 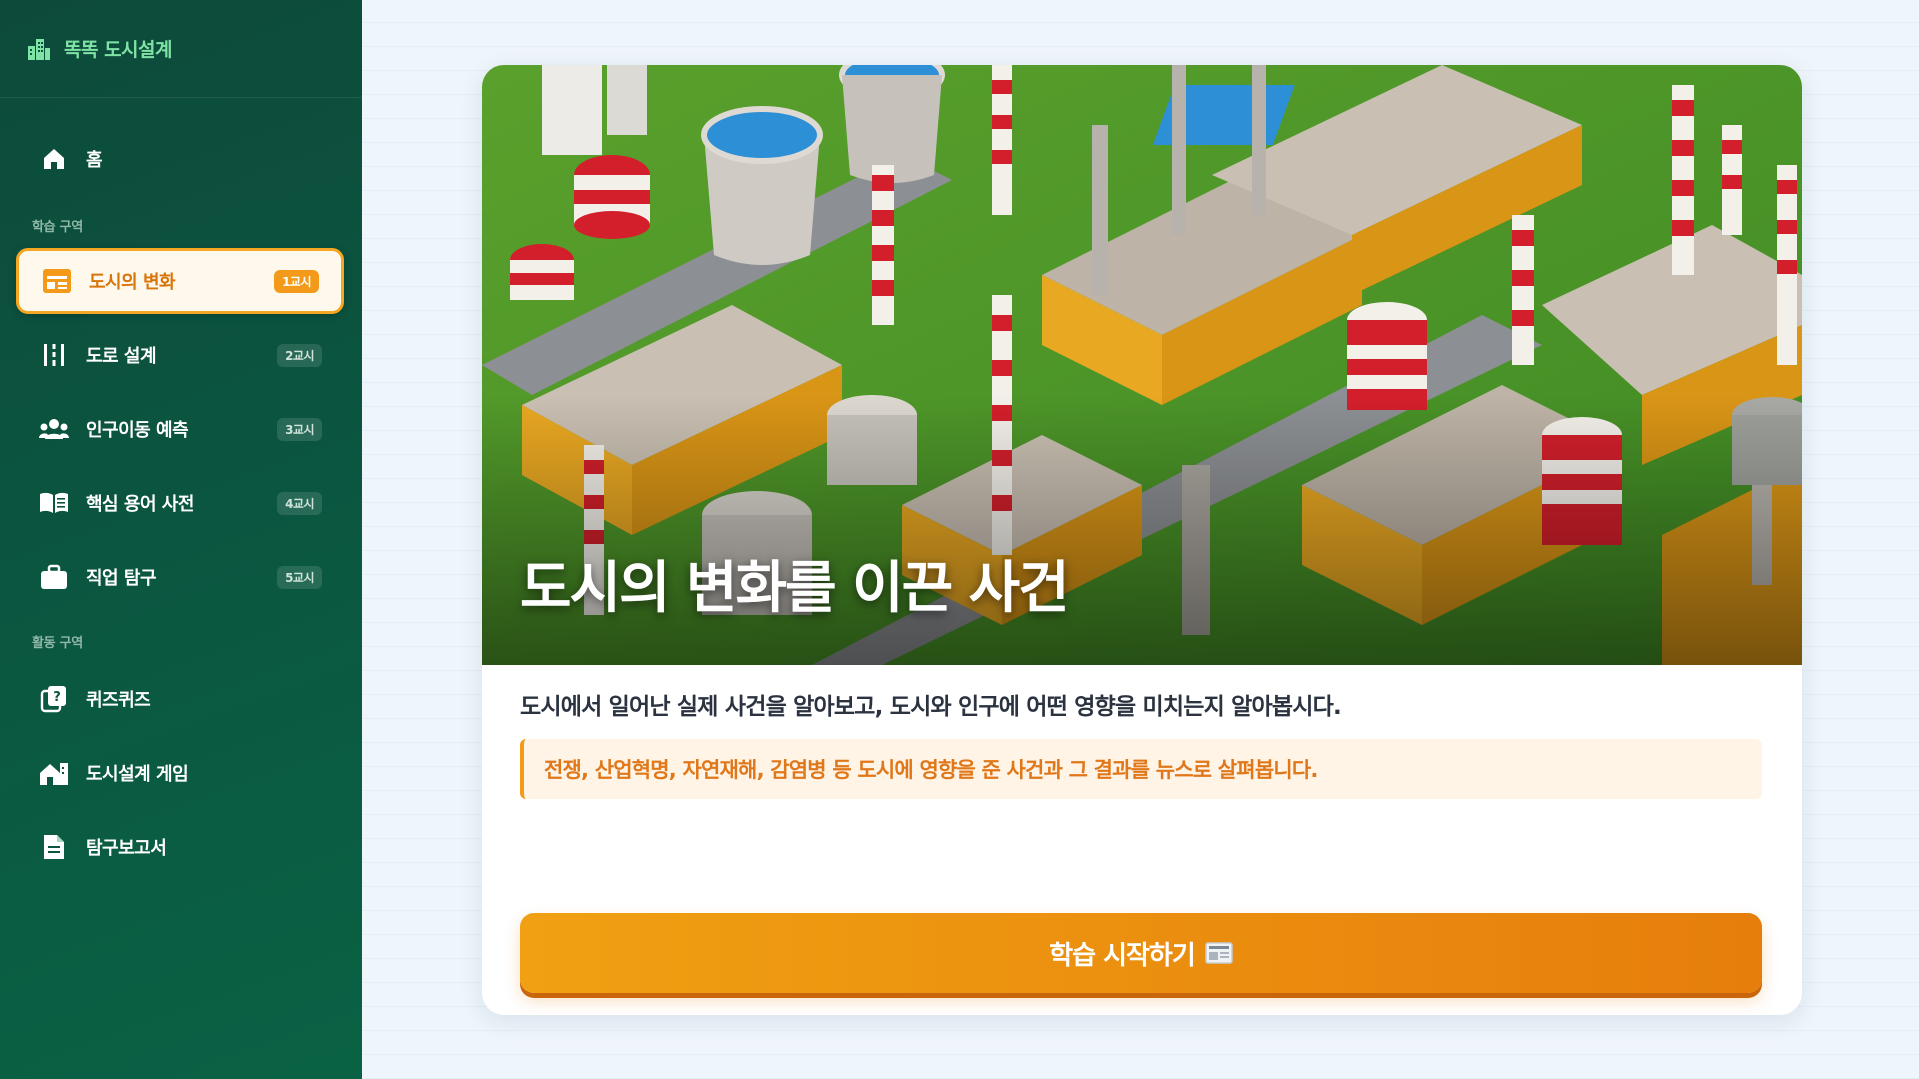 What do you see at coordinates (299, 503) in the screenshot?
I see `lesson-badge: 4교시` at bounding box center [299, 503].